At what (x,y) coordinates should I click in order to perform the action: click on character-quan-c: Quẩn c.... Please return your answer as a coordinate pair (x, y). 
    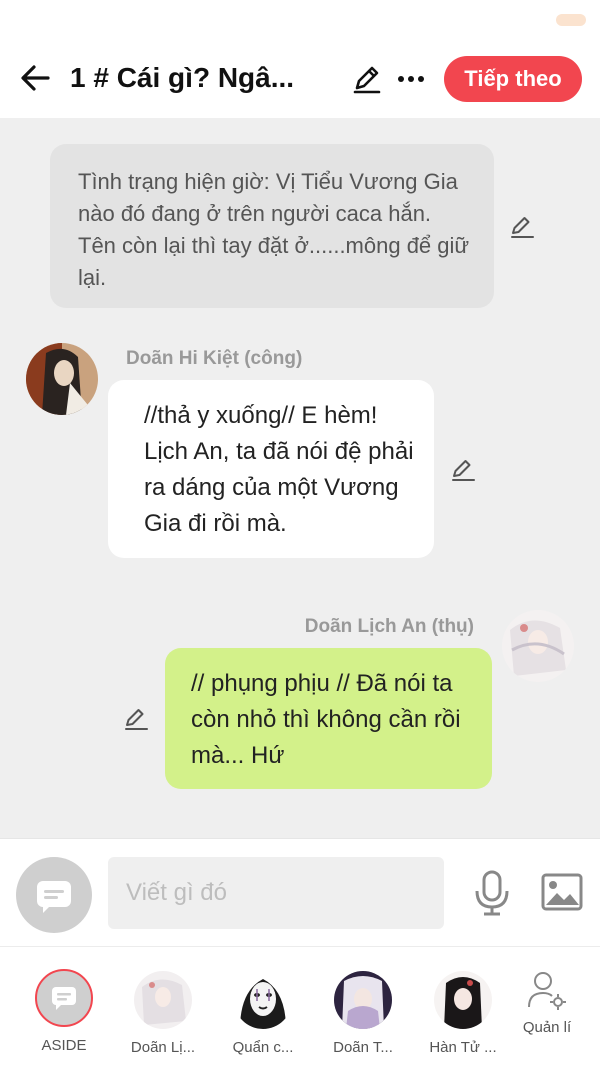
    Looking at the image, I should click on (263, 1013).